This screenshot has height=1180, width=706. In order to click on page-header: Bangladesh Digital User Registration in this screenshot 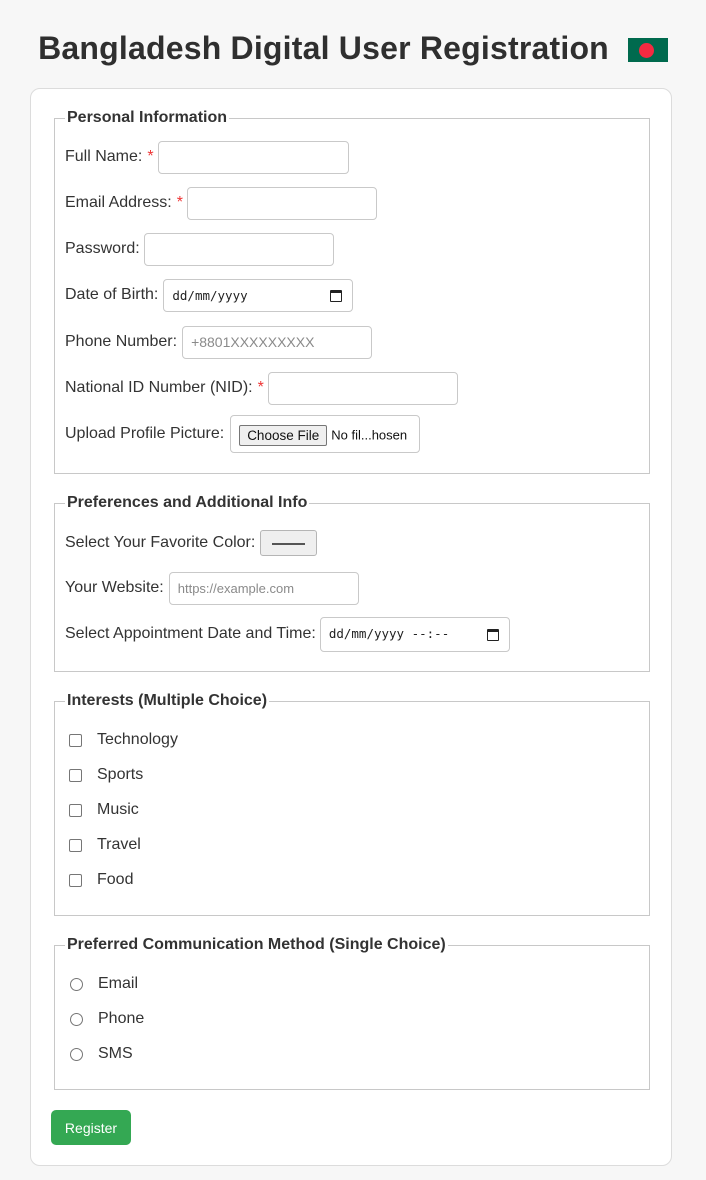, I will do `click(353, 48)`.